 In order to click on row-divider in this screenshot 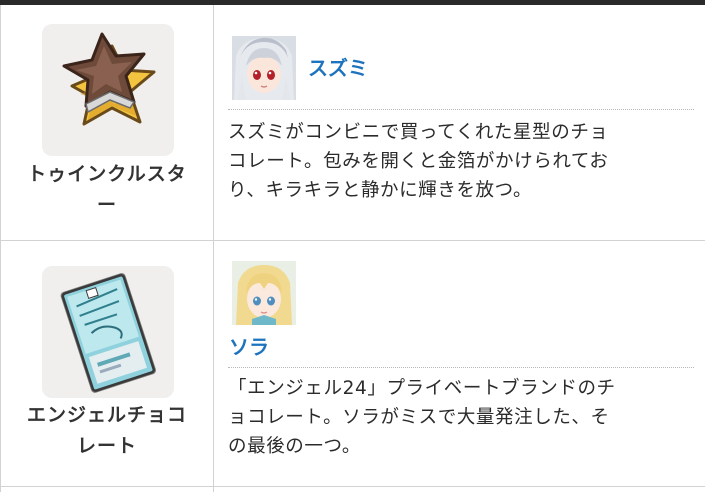, I will do `click(352, 486)`.